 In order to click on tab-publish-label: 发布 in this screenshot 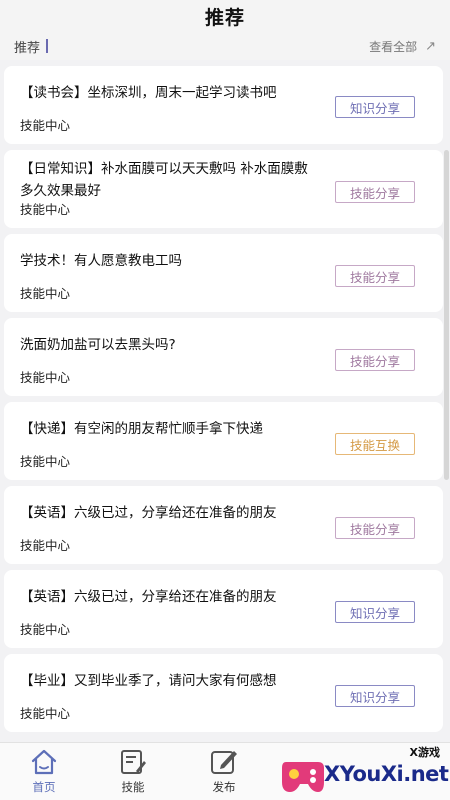, I will do `click(224, 787)`.